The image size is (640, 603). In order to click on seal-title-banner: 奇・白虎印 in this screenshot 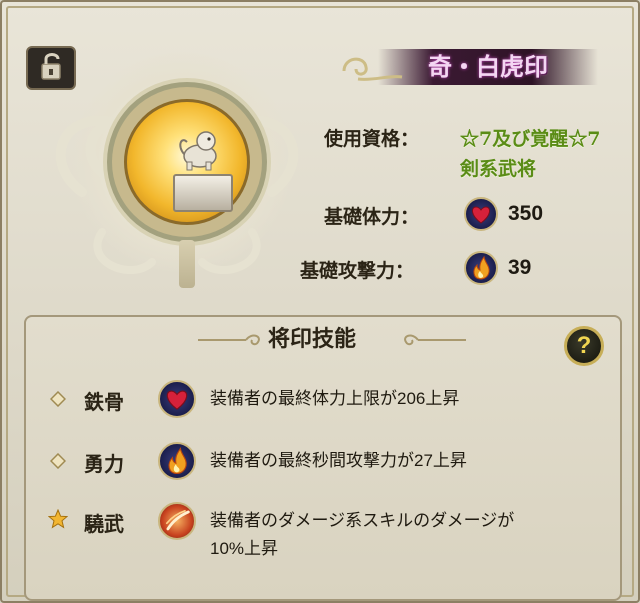, I will do `click(478, 67)`.